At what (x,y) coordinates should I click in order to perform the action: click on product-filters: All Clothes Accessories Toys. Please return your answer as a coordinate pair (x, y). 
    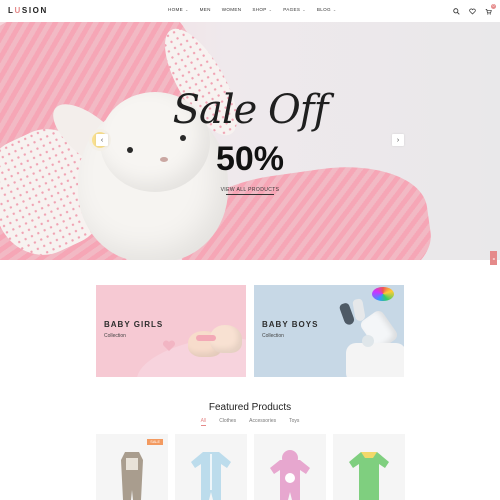
    Looking at the image, I should click on (250, 422).